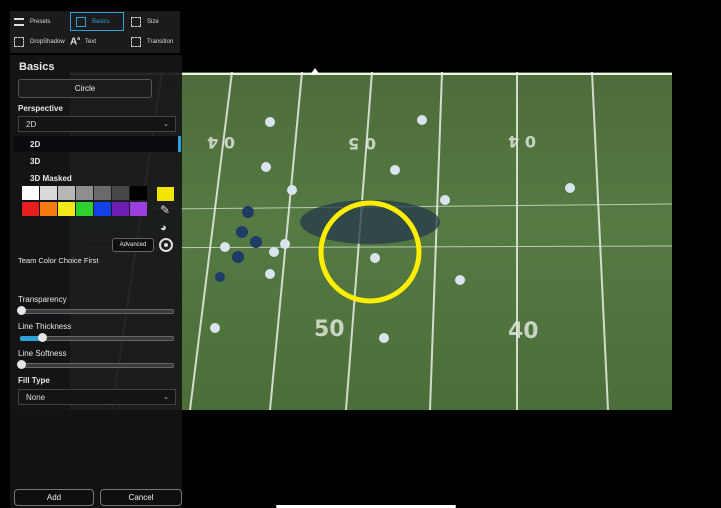 This screenshot has height=508, width=721. I want to click on dropshadow-icon, so click(19, 42).